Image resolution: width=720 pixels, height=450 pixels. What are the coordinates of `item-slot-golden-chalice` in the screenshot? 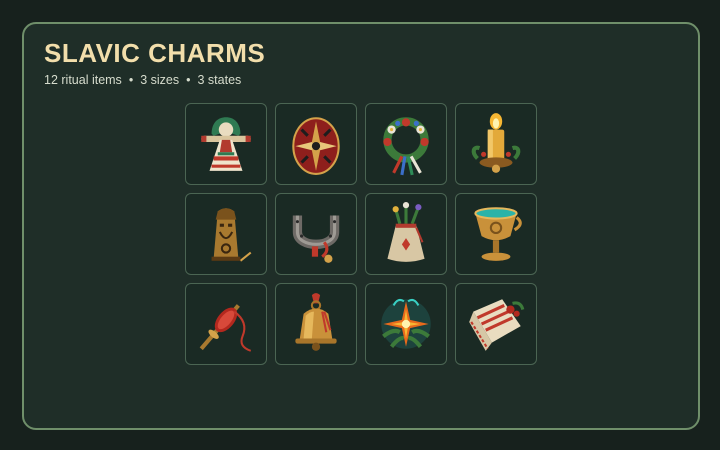 It's located at (496, 234).